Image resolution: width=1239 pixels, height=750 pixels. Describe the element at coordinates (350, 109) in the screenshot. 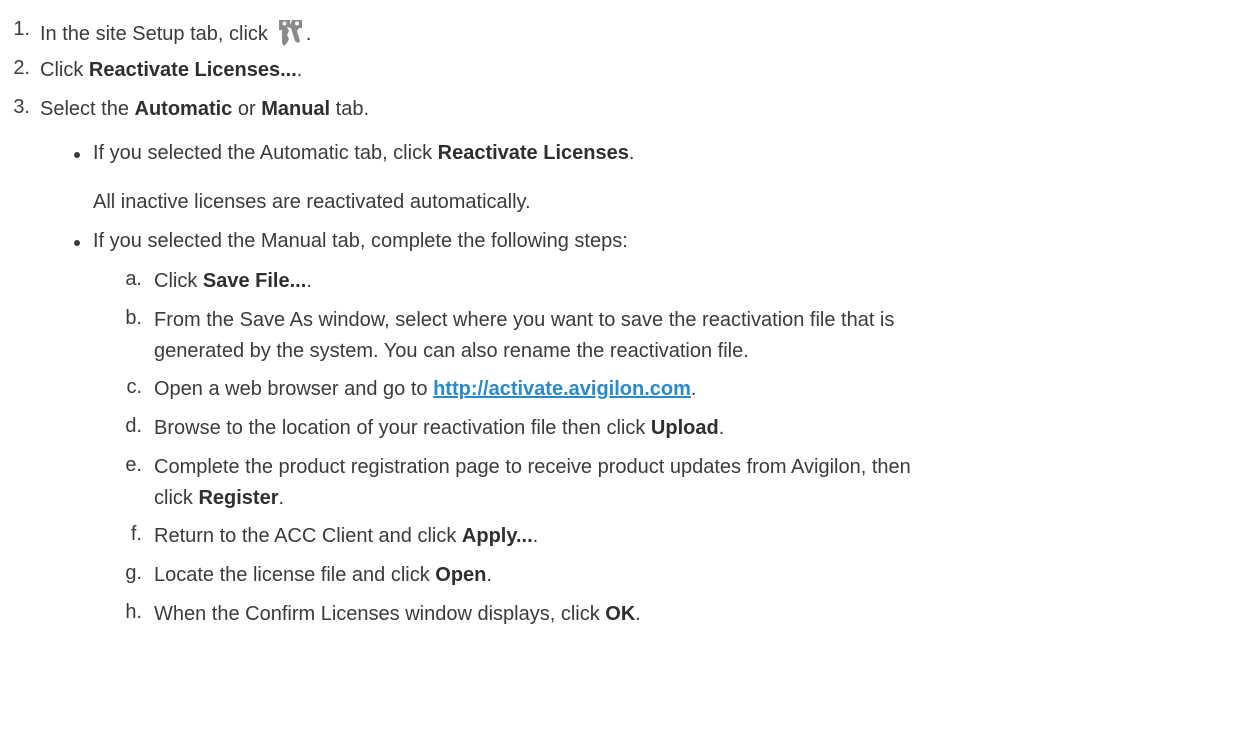

I see `step-text-after: tab.` at that location.